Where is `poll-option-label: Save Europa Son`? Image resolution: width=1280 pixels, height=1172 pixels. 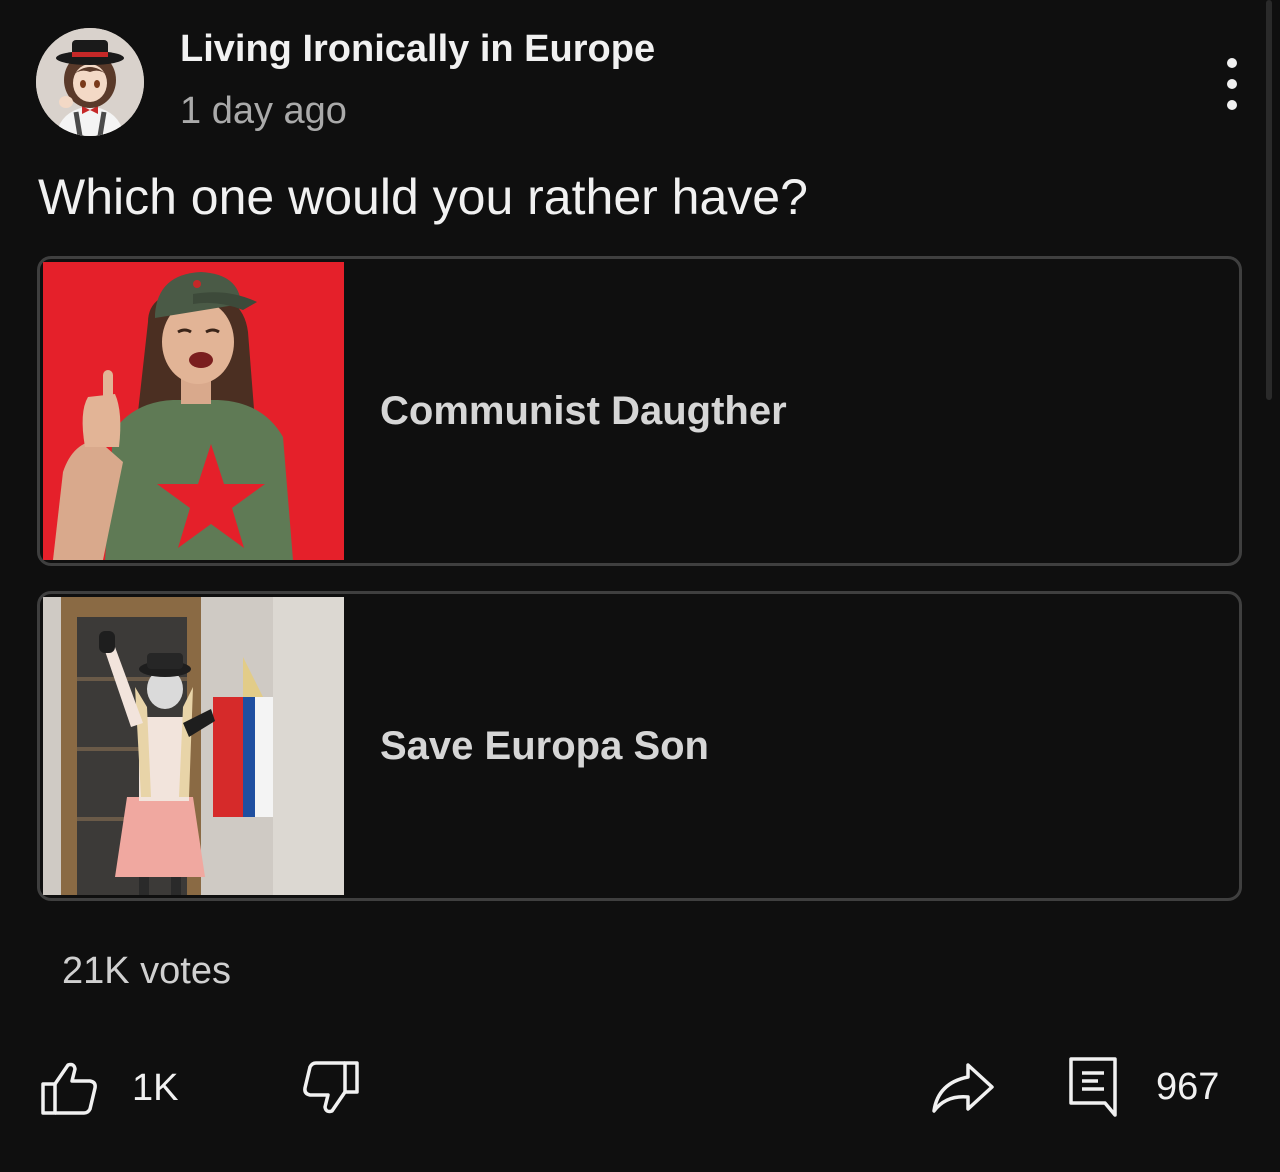 poll-option-label: Save Europa Son is located at coordinates (544, 745).